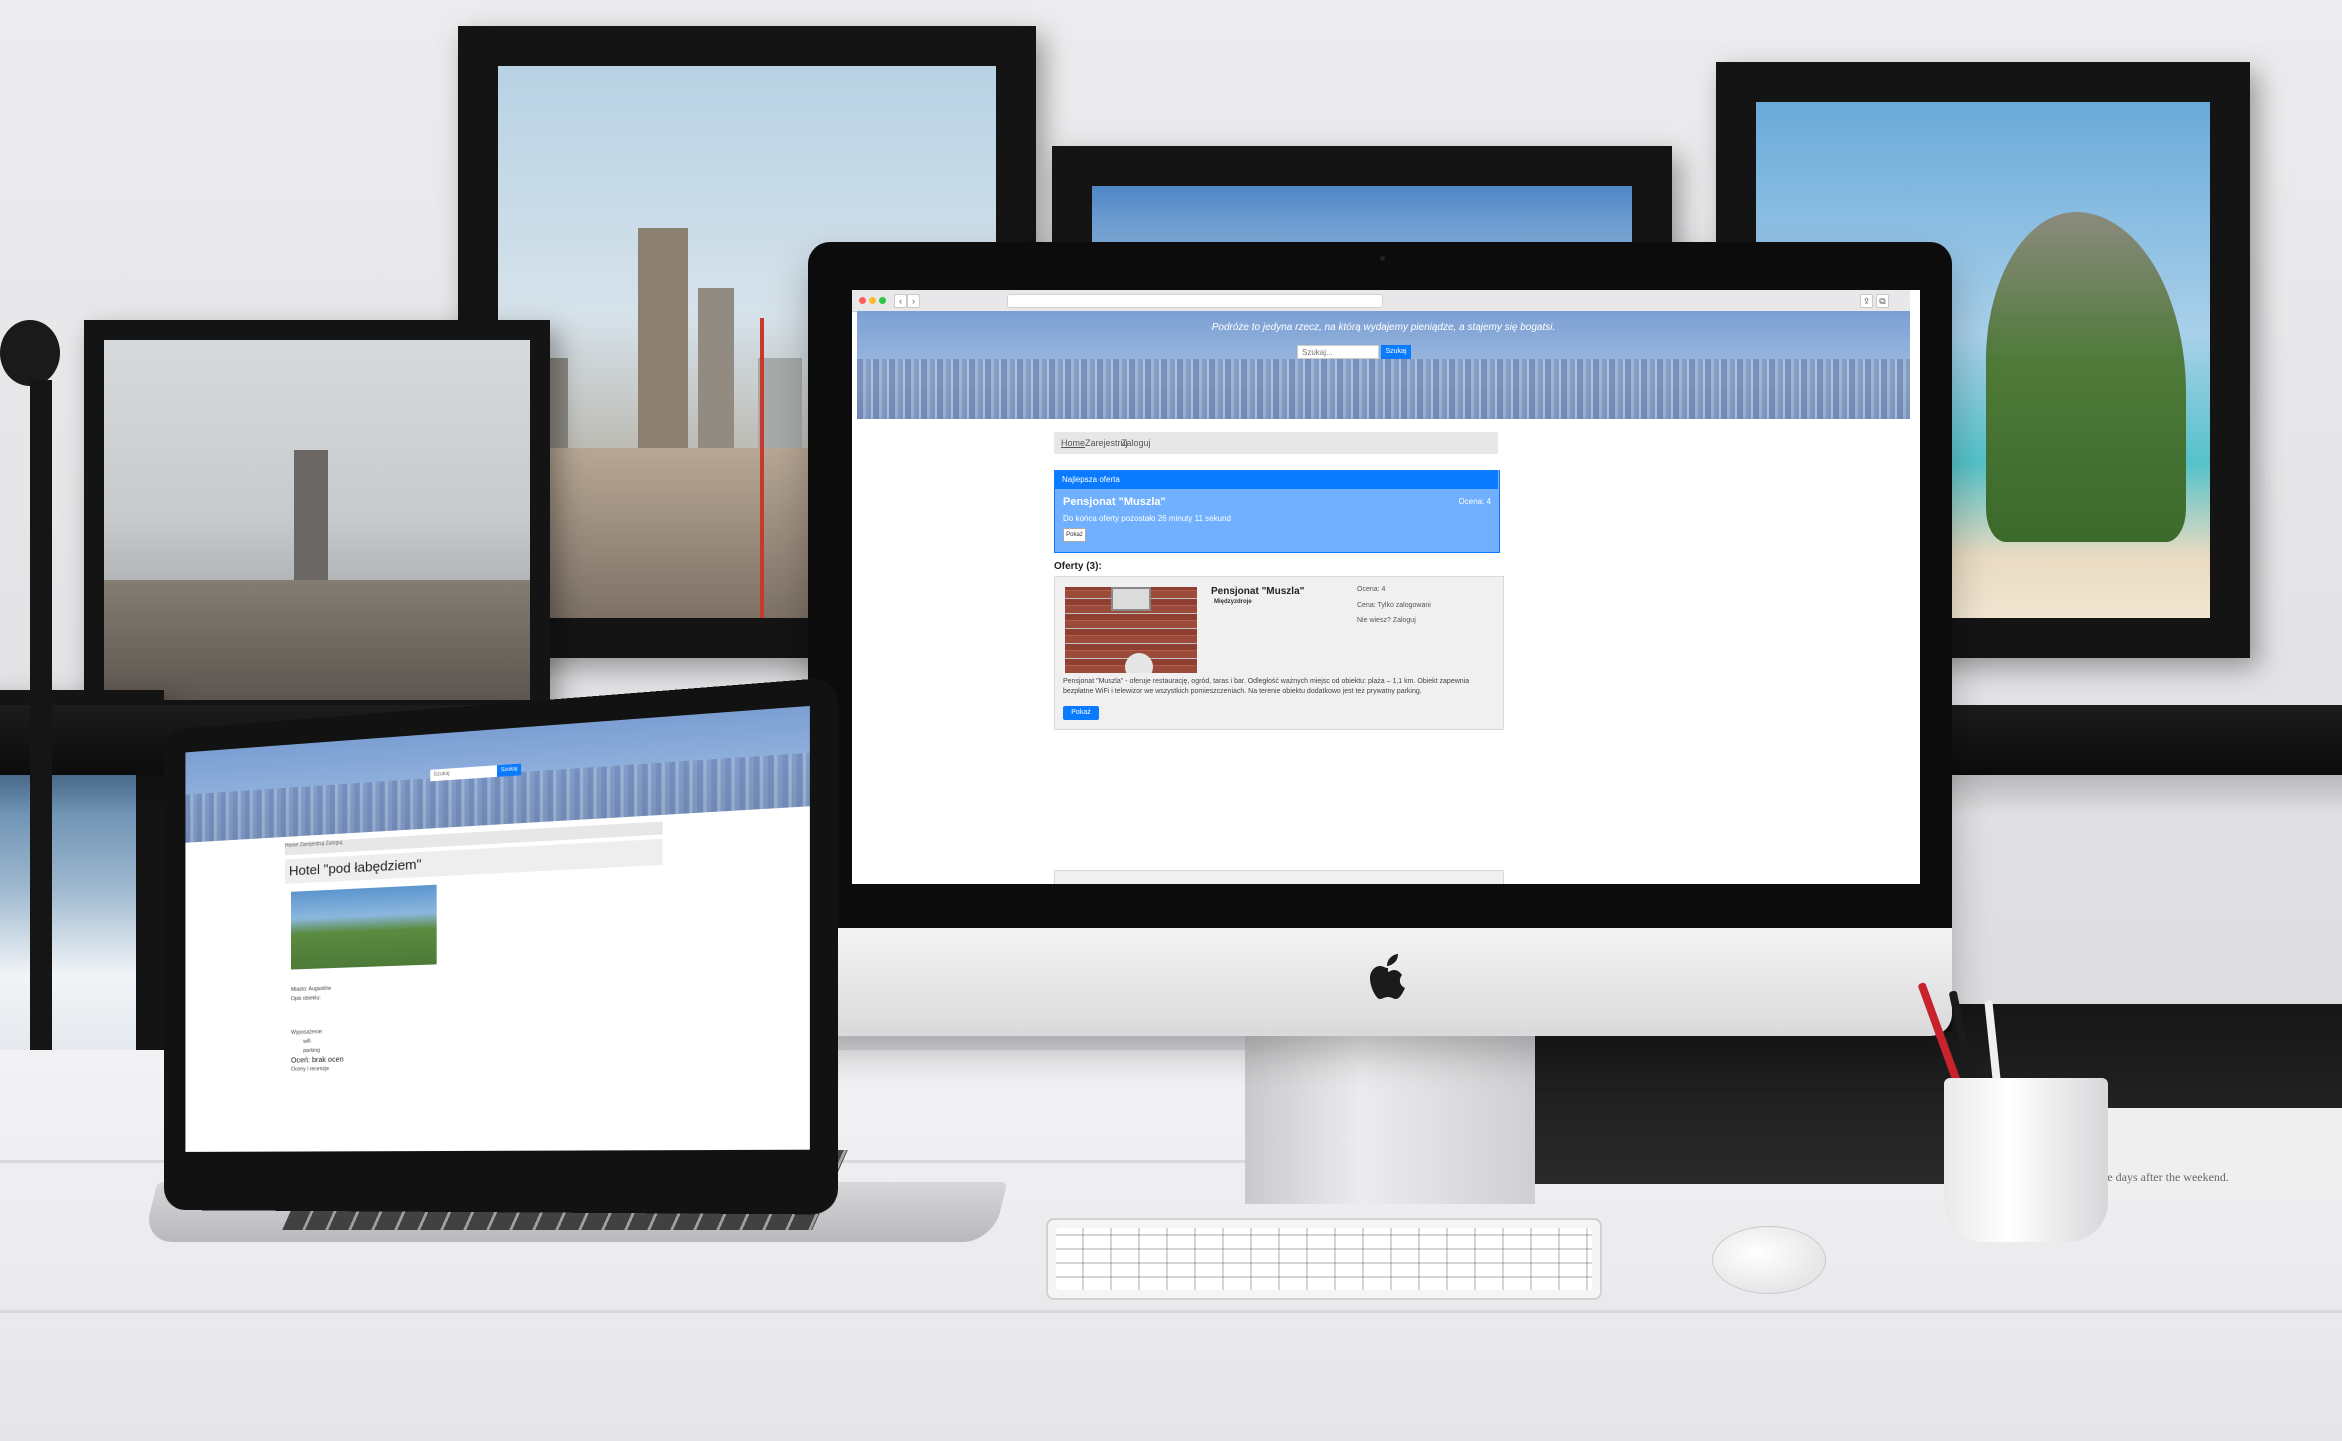  Describe the element at coordinates (1866, 301) in the screenshot. I see `share-icon: ⇪` at that location.